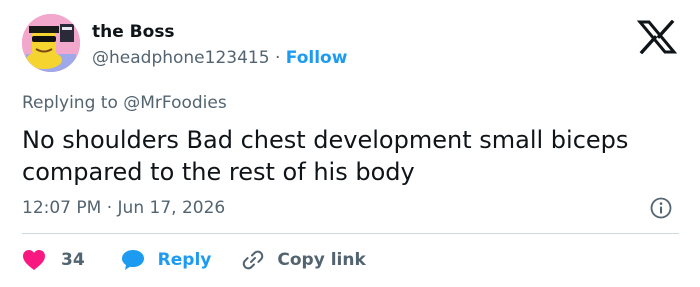 The height and width of the screenshot is (287, 700). I want to click on reply-label: Reply, so click(184, 260).